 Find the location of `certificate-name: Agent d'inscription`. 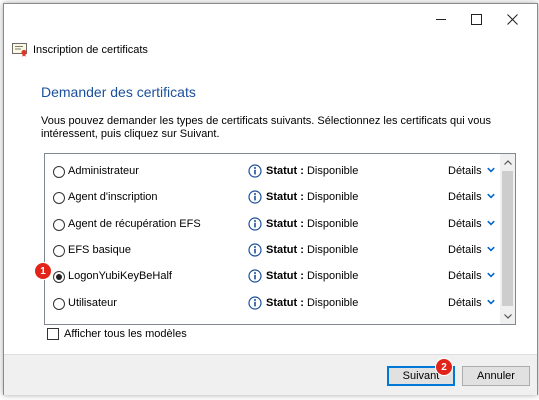

certificate-name: Agent d'inscription is located at coordinates (113, 197).